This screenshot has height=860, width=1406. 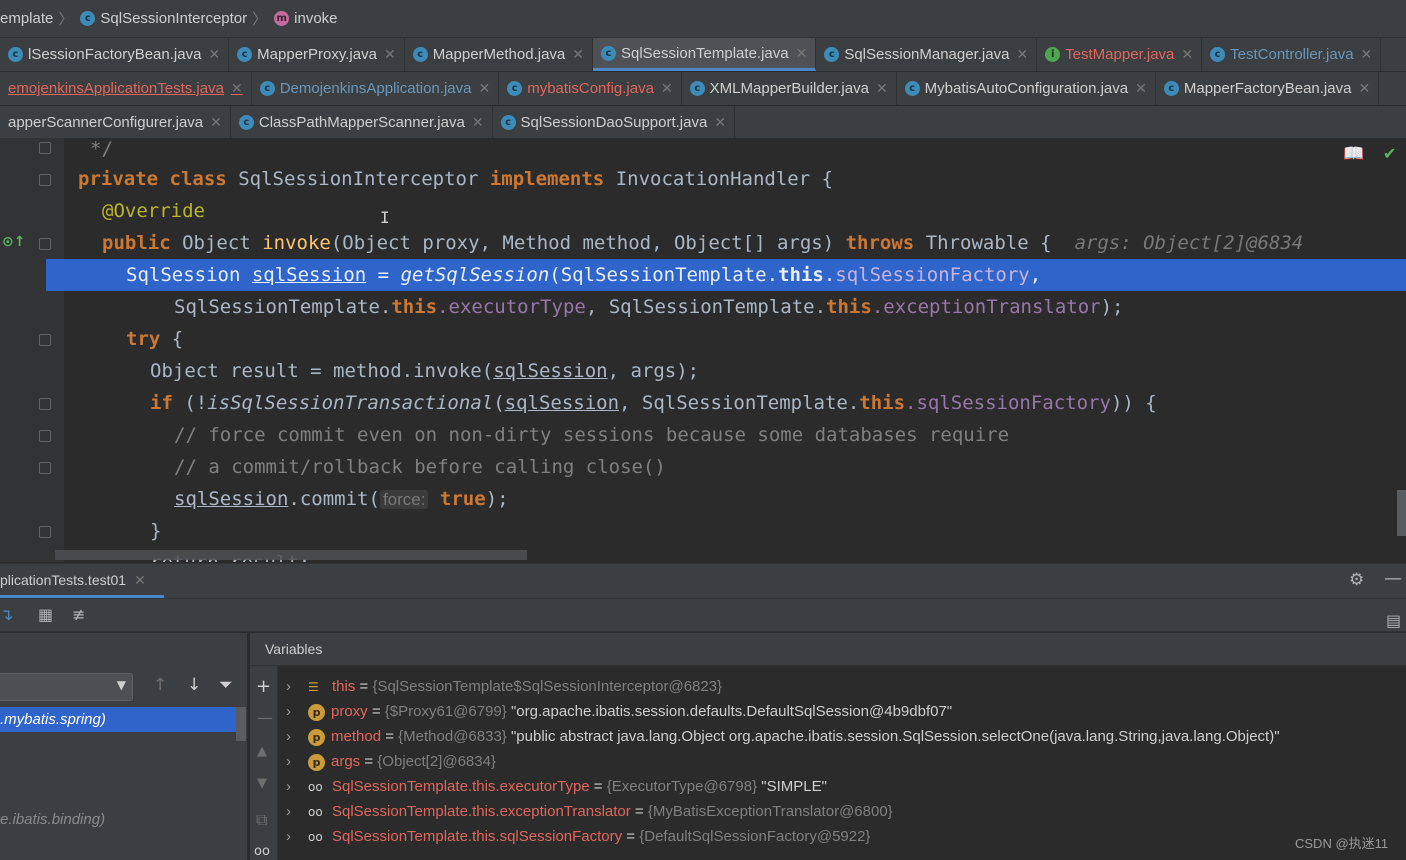 I want to click on keyword: implements, so click(x=547, y=179).